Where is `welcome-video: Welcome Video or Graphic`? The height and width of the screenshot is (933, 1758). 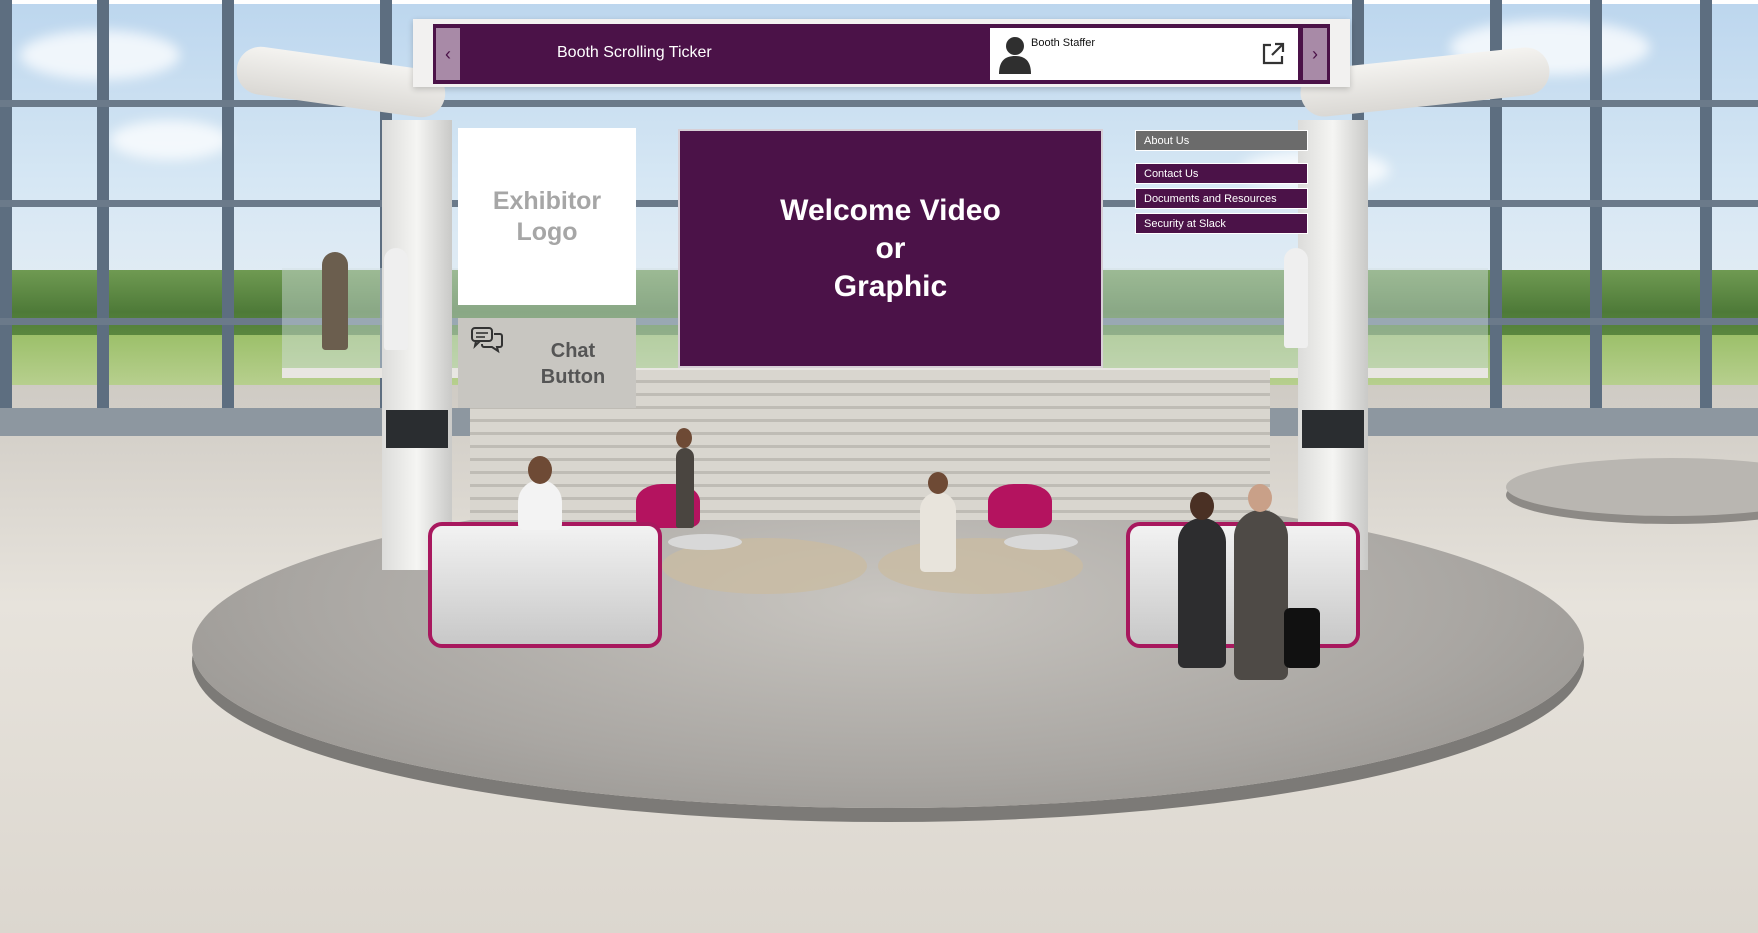
welcome-video: Welcome Video or Graphic is located at coordinates (890, 248).